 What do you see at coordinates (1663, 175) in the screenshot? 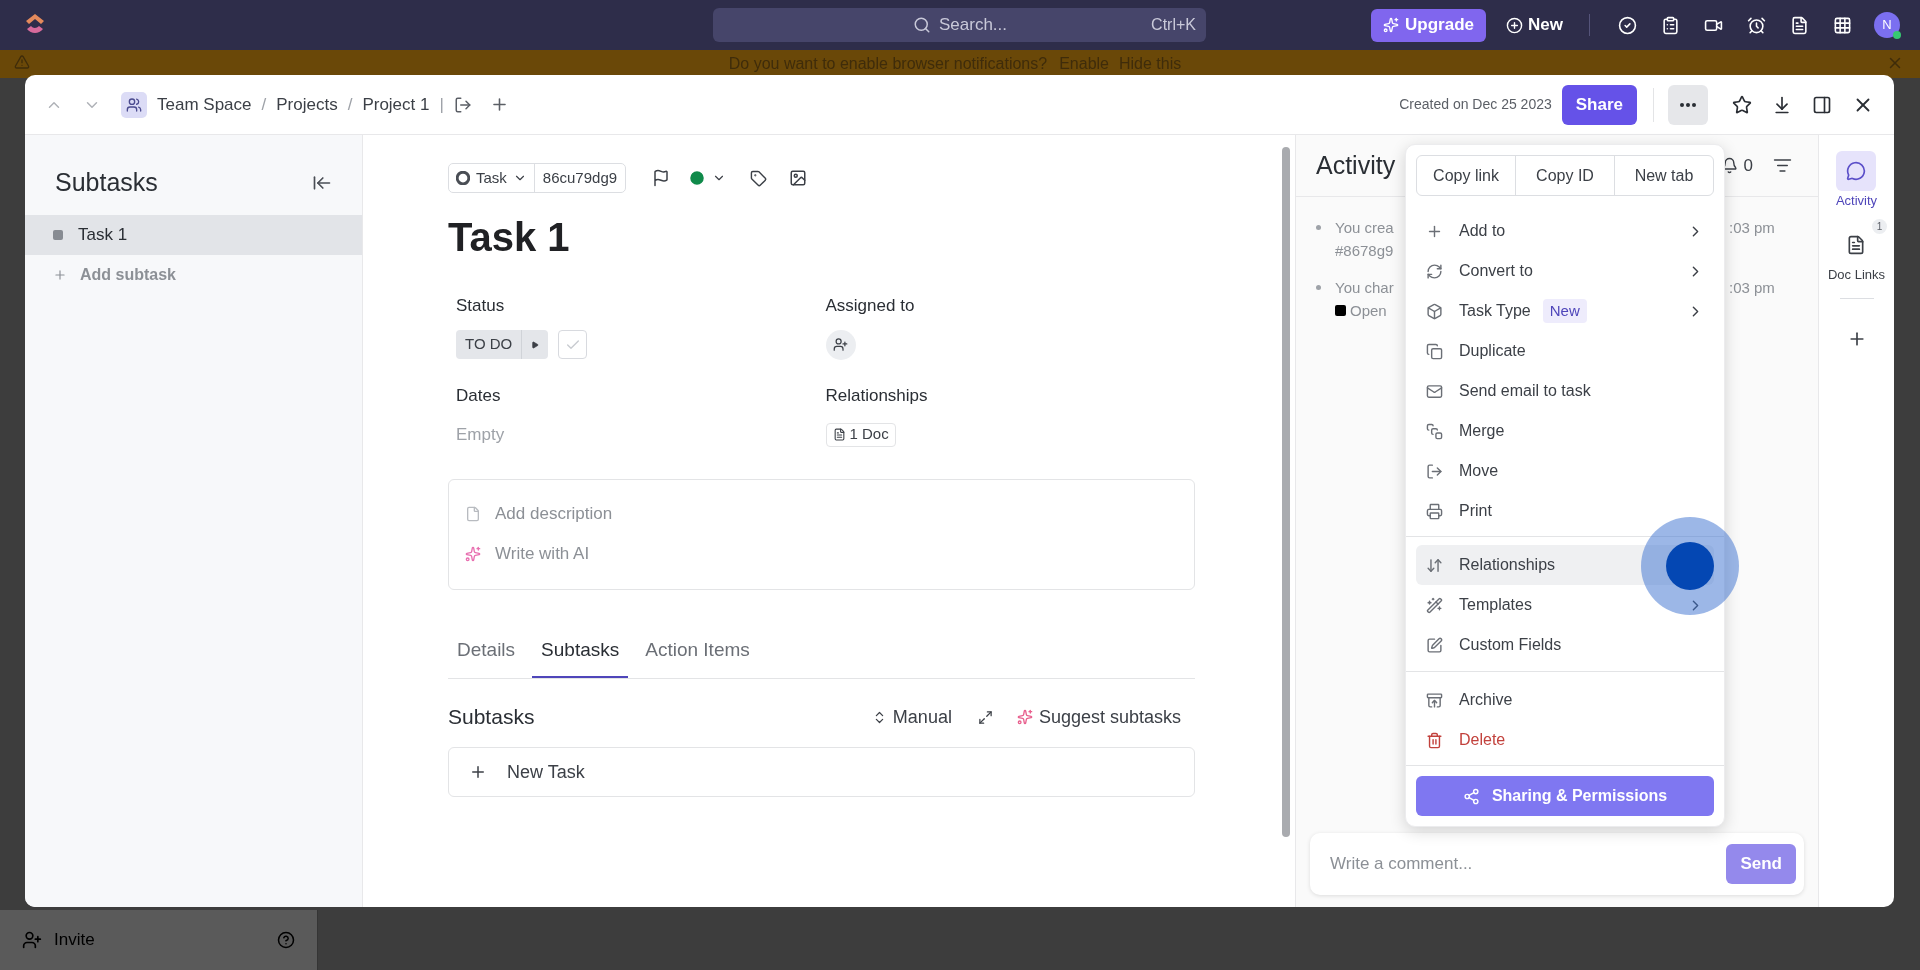
I see `menu-top-button: New tab` at bounding box center [1663, 175].